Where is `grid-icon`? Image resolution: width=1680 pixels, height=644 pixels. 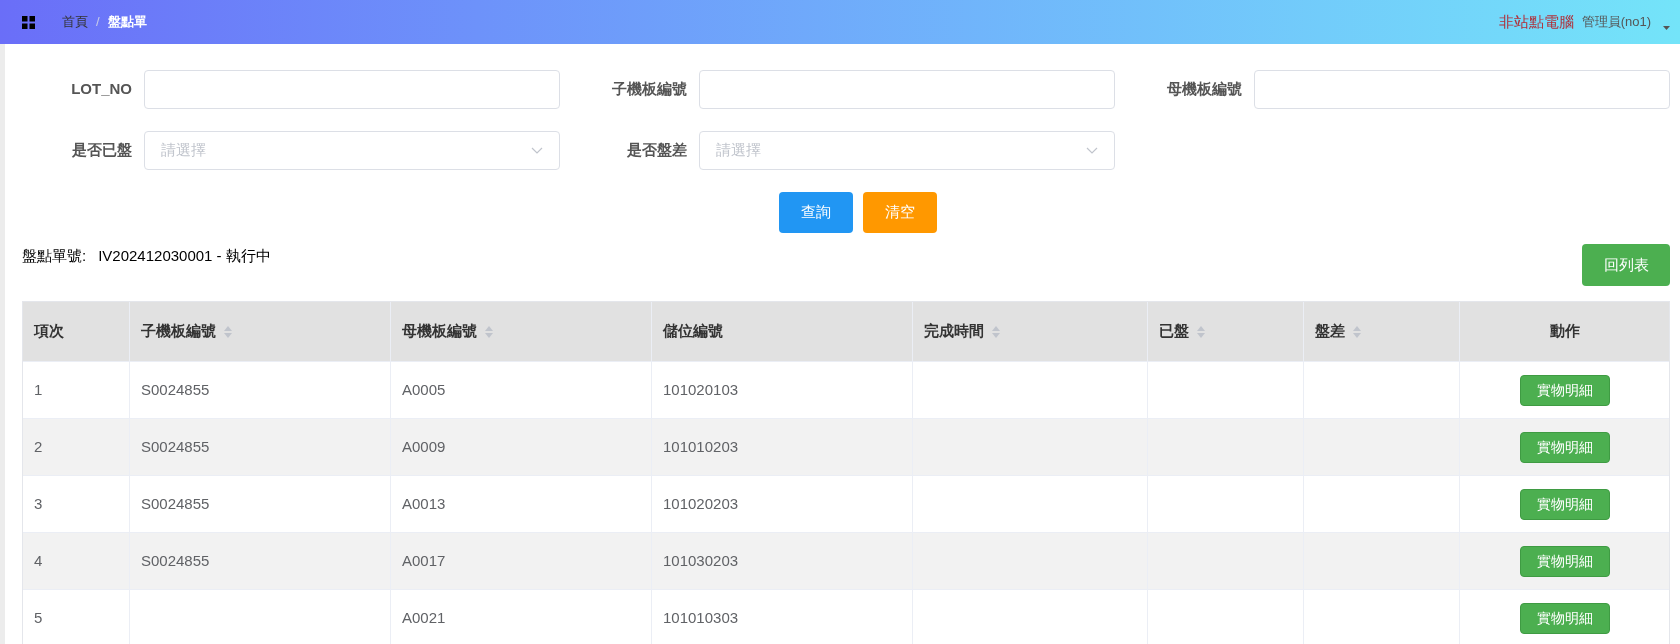
grid-icon is located at coordinates (28, 22).